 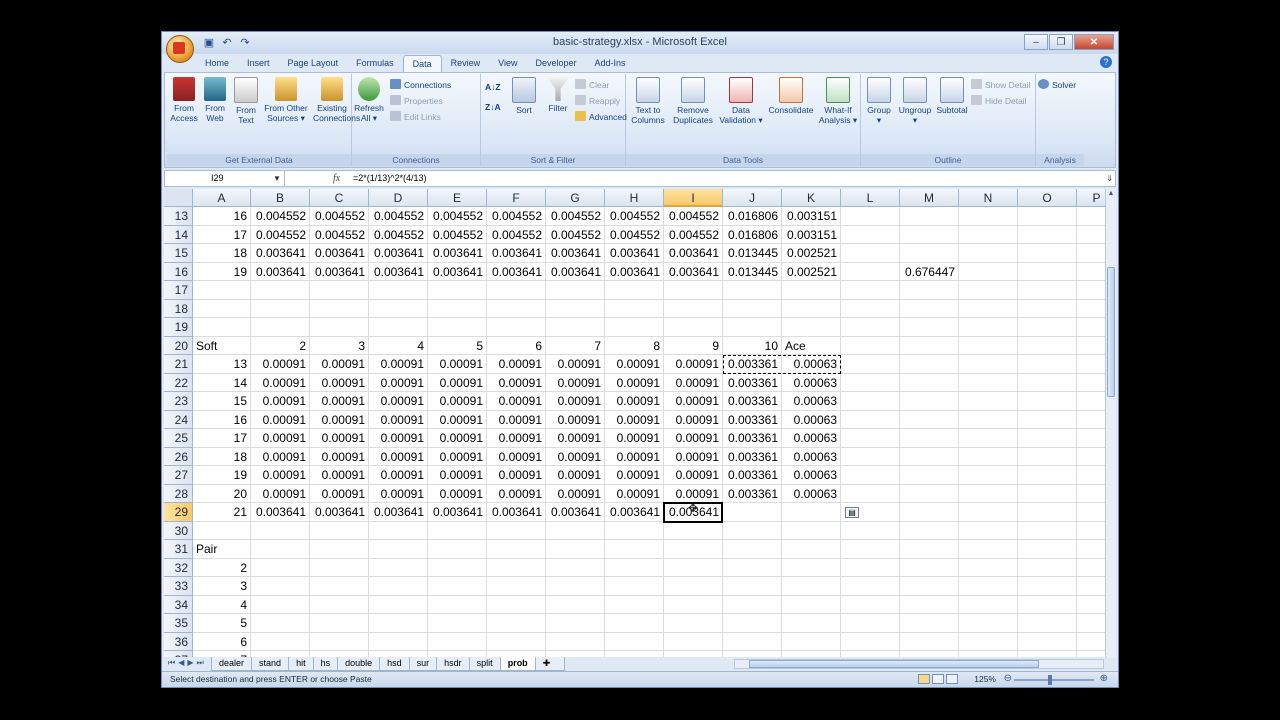 I want to click on cell-l35, so click(x=870, y=623).